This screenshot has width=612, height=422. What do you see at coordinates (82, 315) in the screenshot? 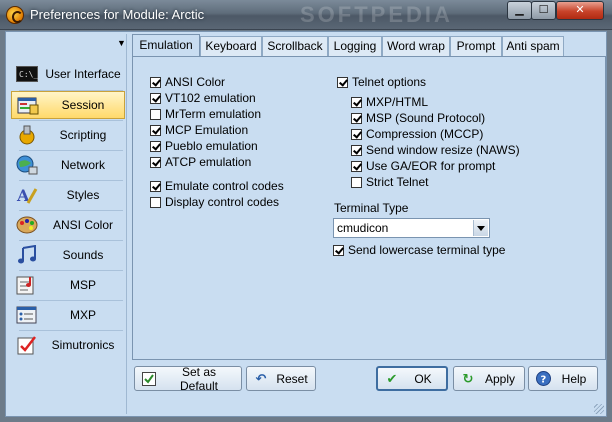
I see `sidebar-item-label: MXP` at bounding box center [82, 315].